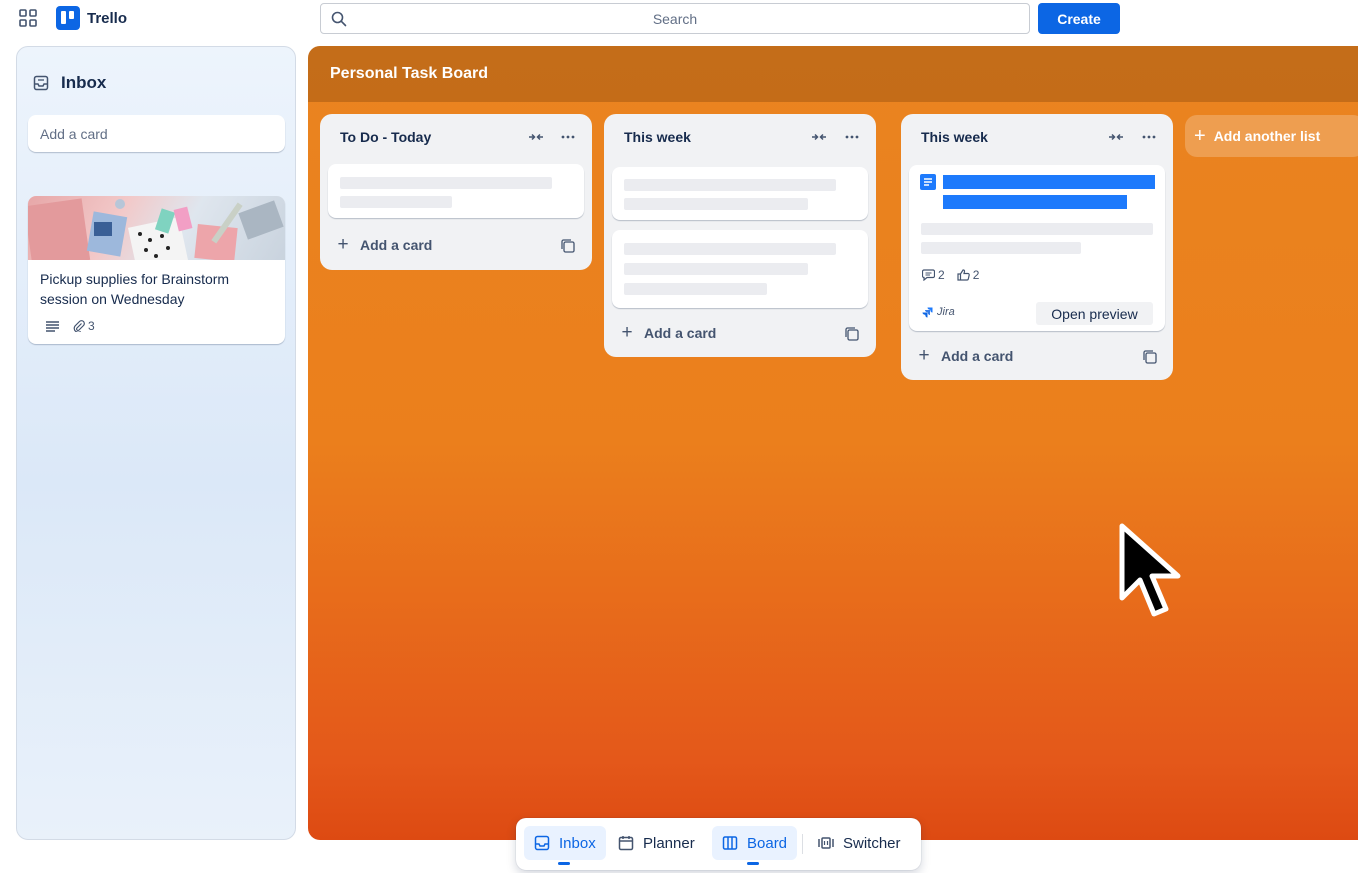 This screenshot has width=1358, height=873. I want to click on likes-badge: 2, so click(968, 275).